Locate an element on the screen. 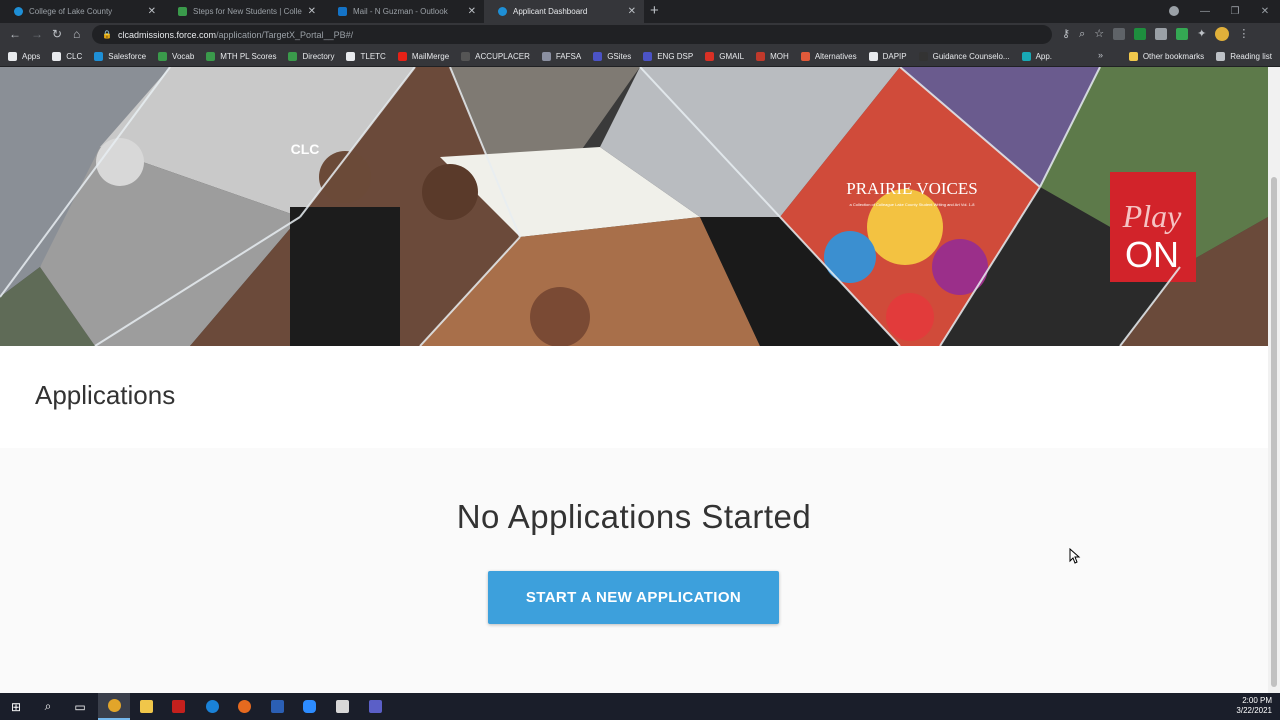  scrollbar-thumb is located at coordinates (1274, 432).